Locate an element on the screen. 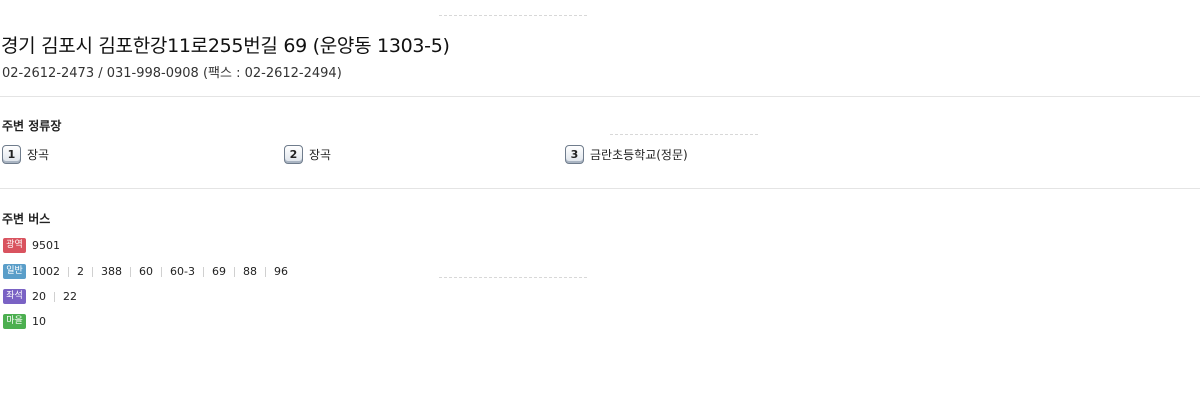 Image resolution: width=1200 pixels, height=405 pixels. bus-type-row: 마을 10 is located at coordinates (24, 321).